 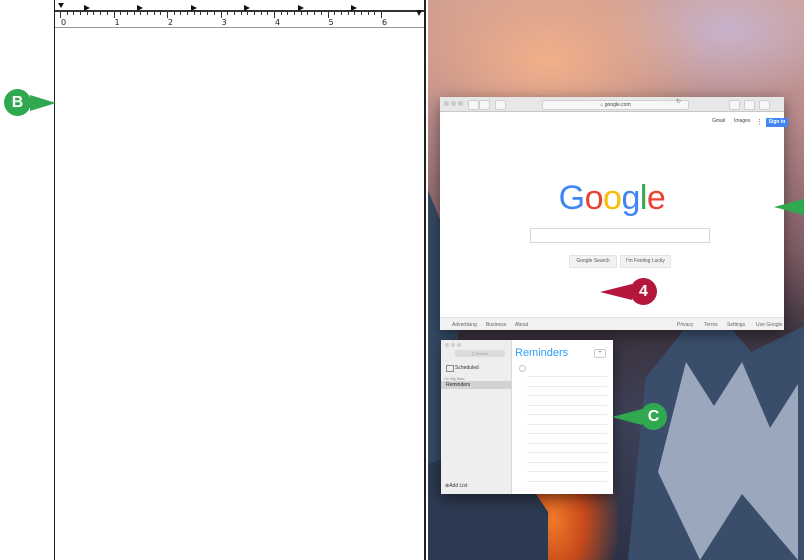 I want to click on add-reminder-button: +, so click(x=600, y=353).